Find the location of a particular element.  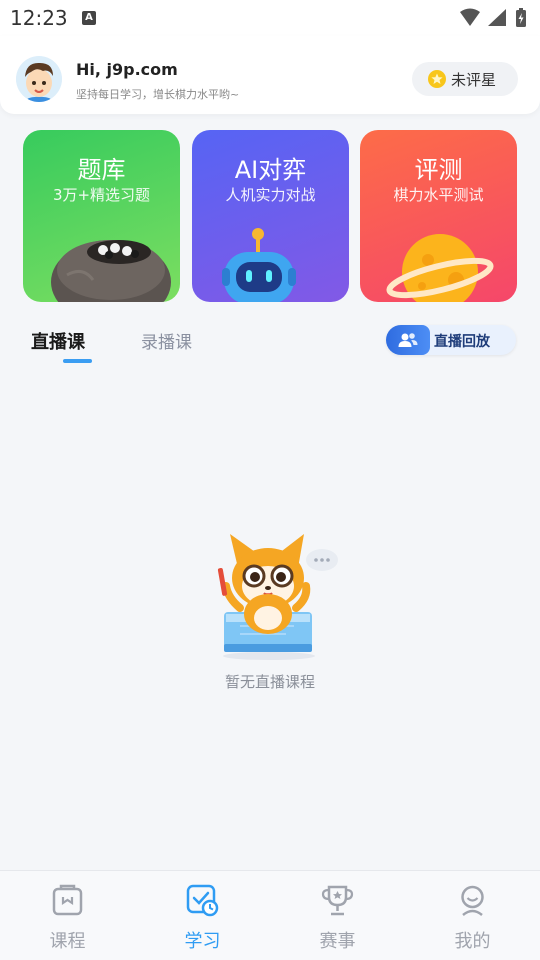

nav-item-course: 课程 is located at coordinates (67, 915).